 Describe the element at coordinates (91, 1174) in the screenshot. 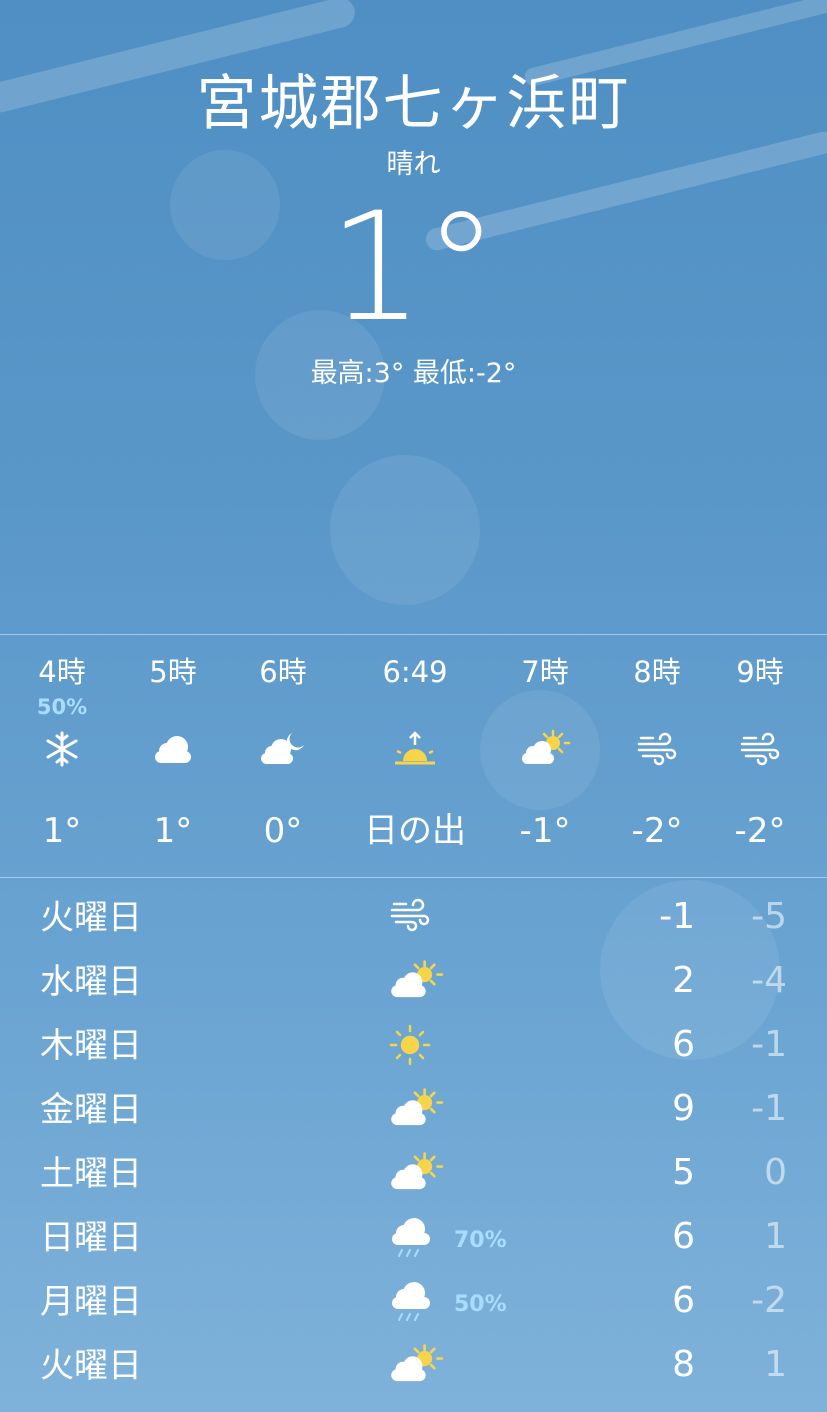

I see `day-name: 土曜日` at that location.